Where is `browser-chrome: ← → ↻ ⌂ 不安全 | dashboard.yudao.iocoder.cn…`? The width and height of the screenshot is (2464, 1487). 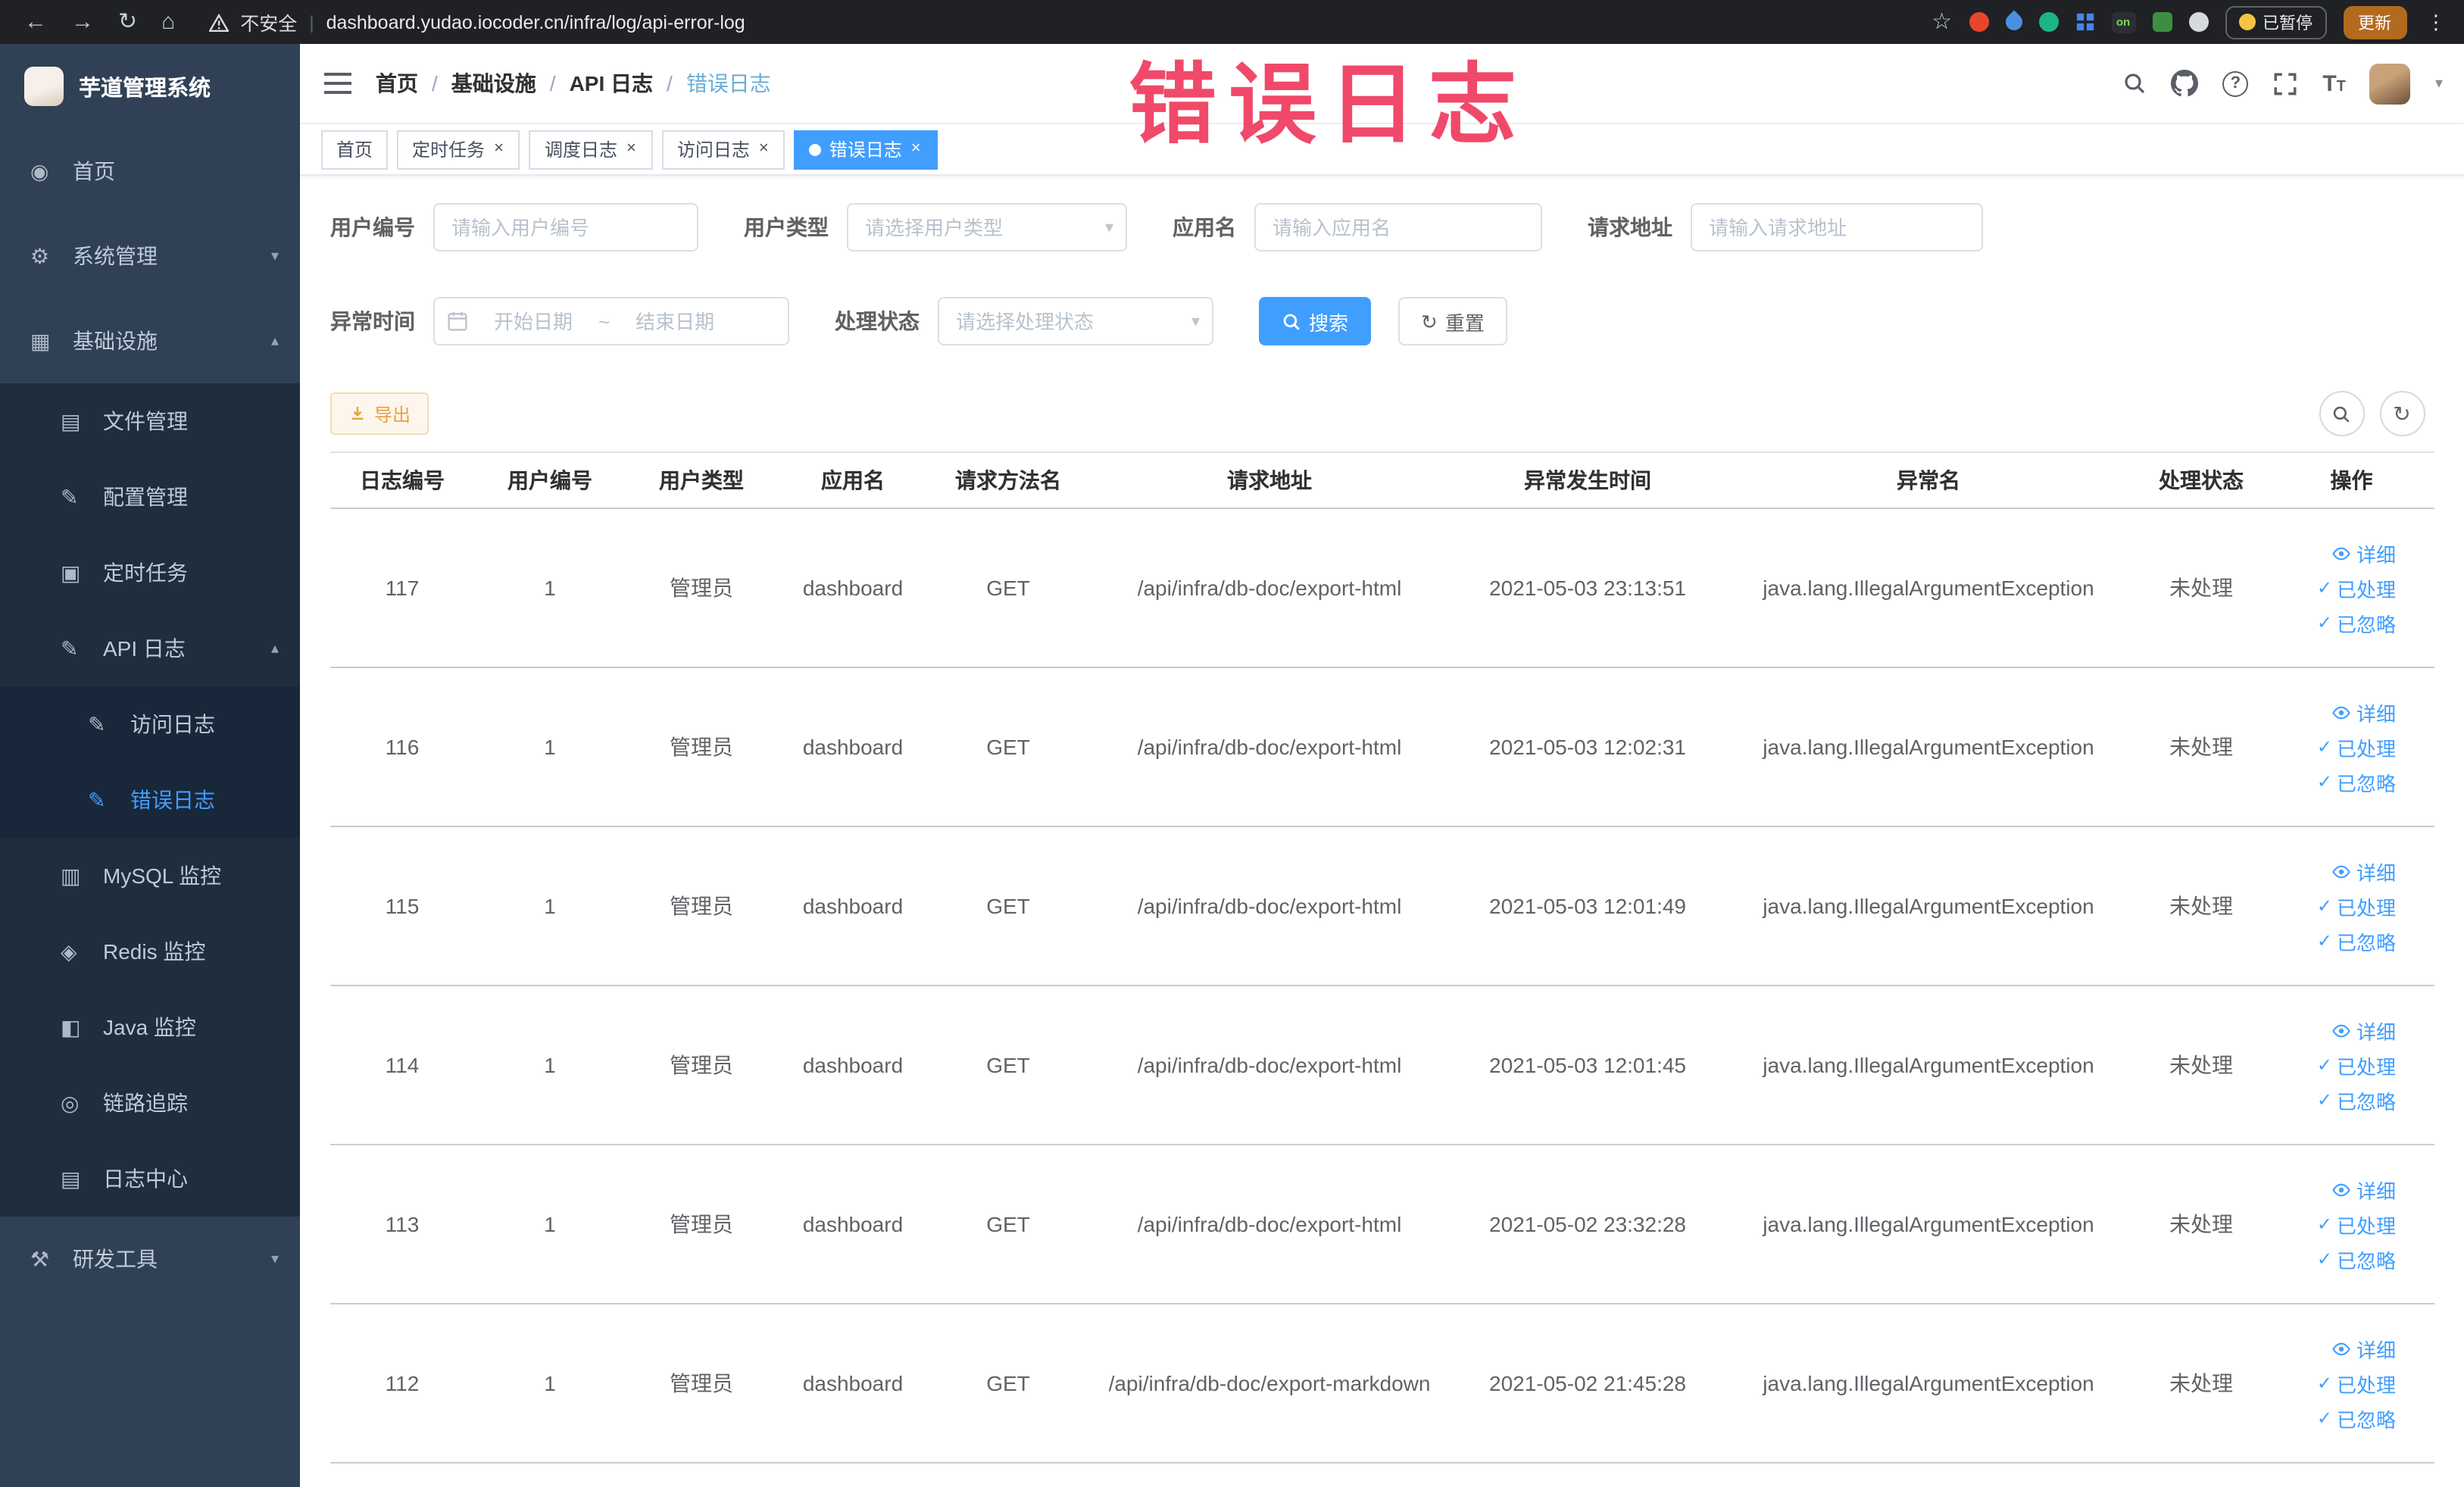 browser-chrome: ← → ↻ ⌂ 不安全 | dashboard.yudao.iocoder.cn… is located at coordinates (1232, 22).